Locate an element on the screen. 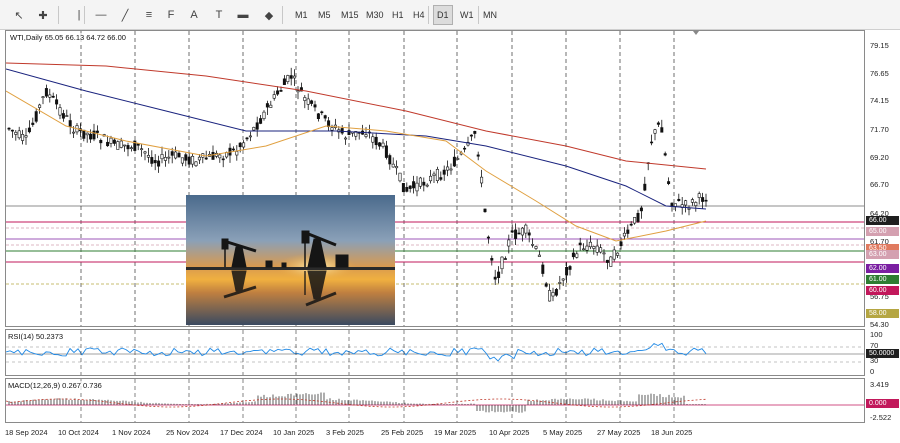  rsi-line is located at coordinates (356, 352).